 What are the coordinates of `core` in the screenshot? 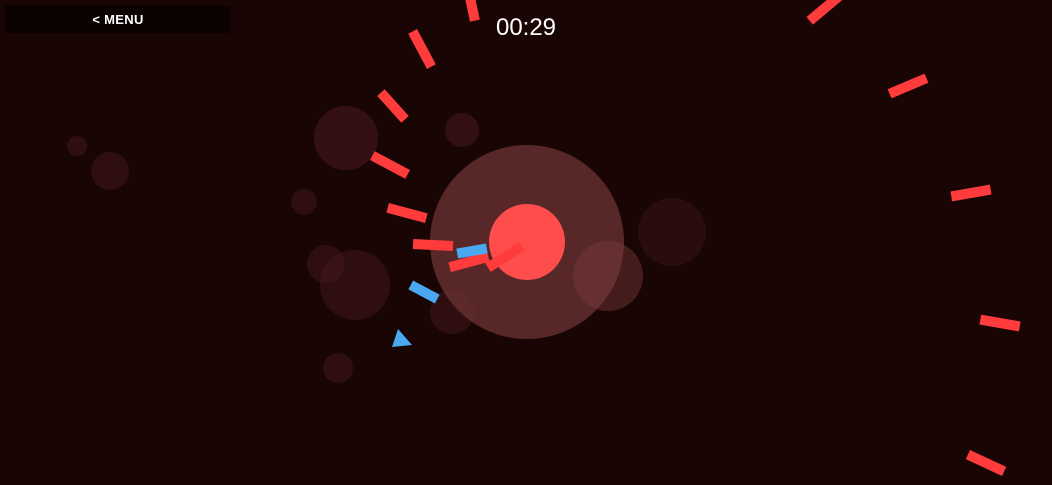 It's located at (527, 242).